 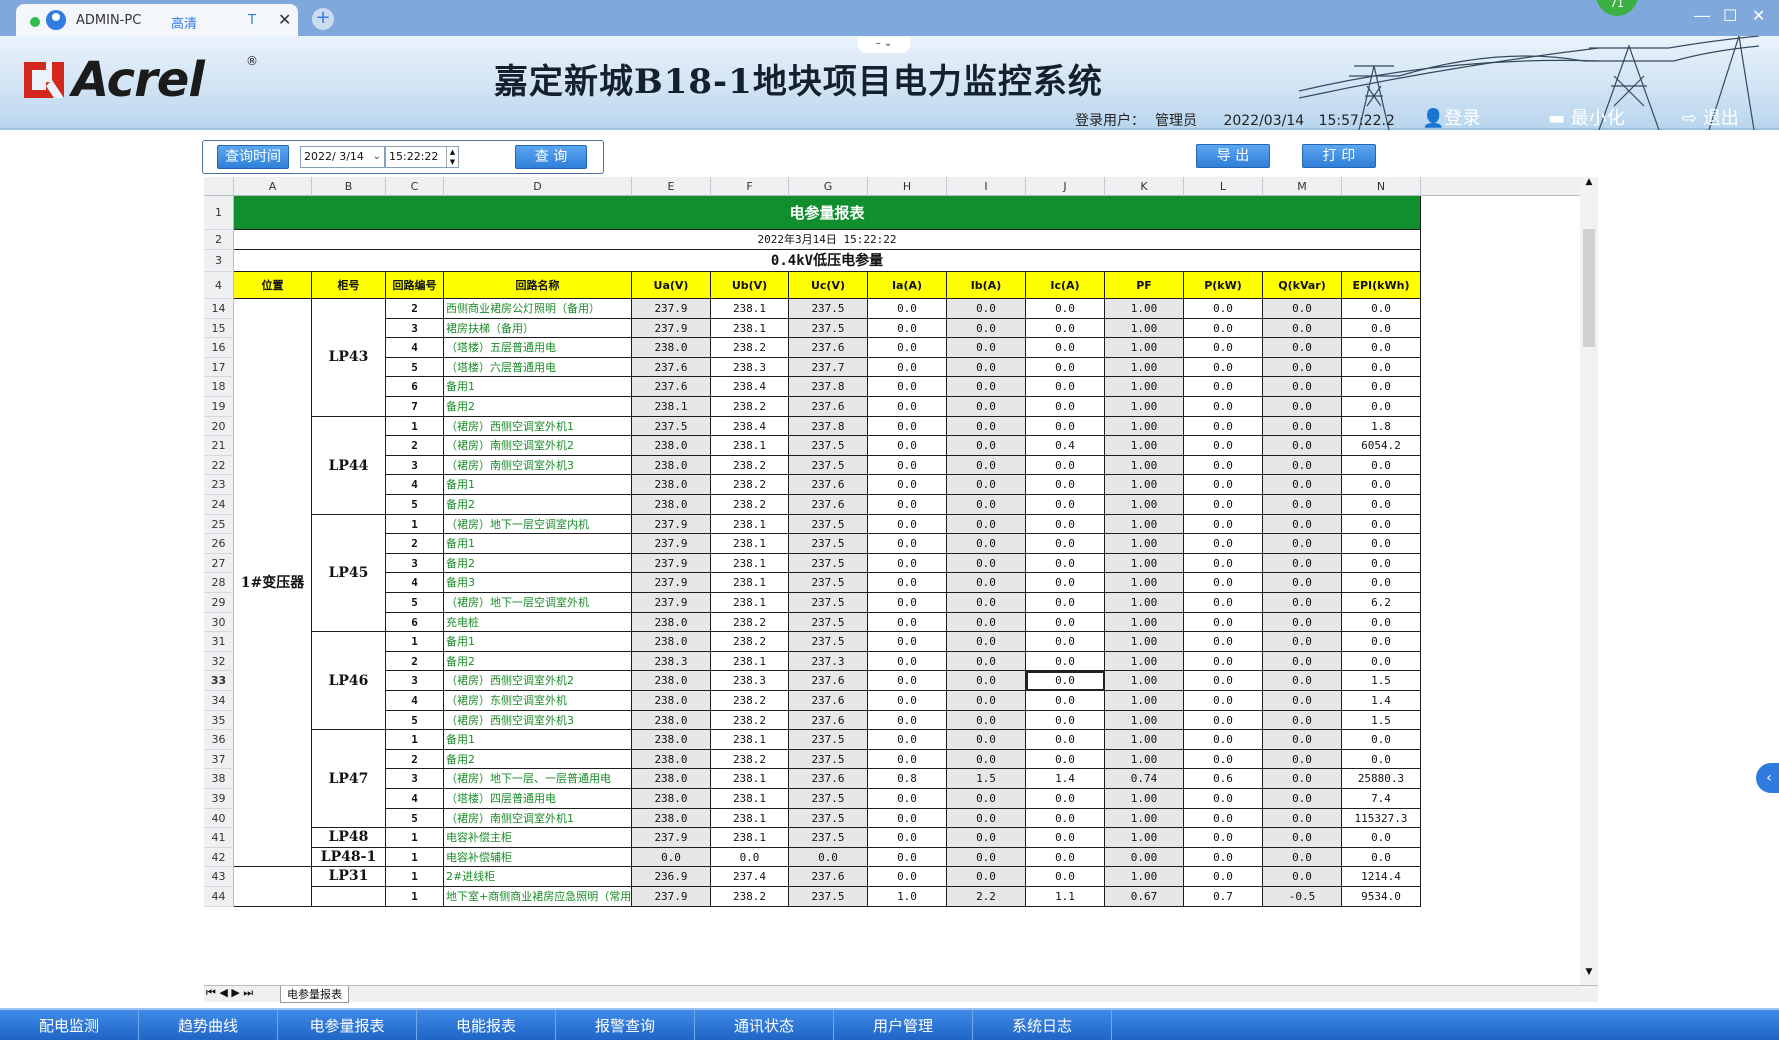 I want to click on measurement-cell: -0.5, so click(x=1302, y=897).